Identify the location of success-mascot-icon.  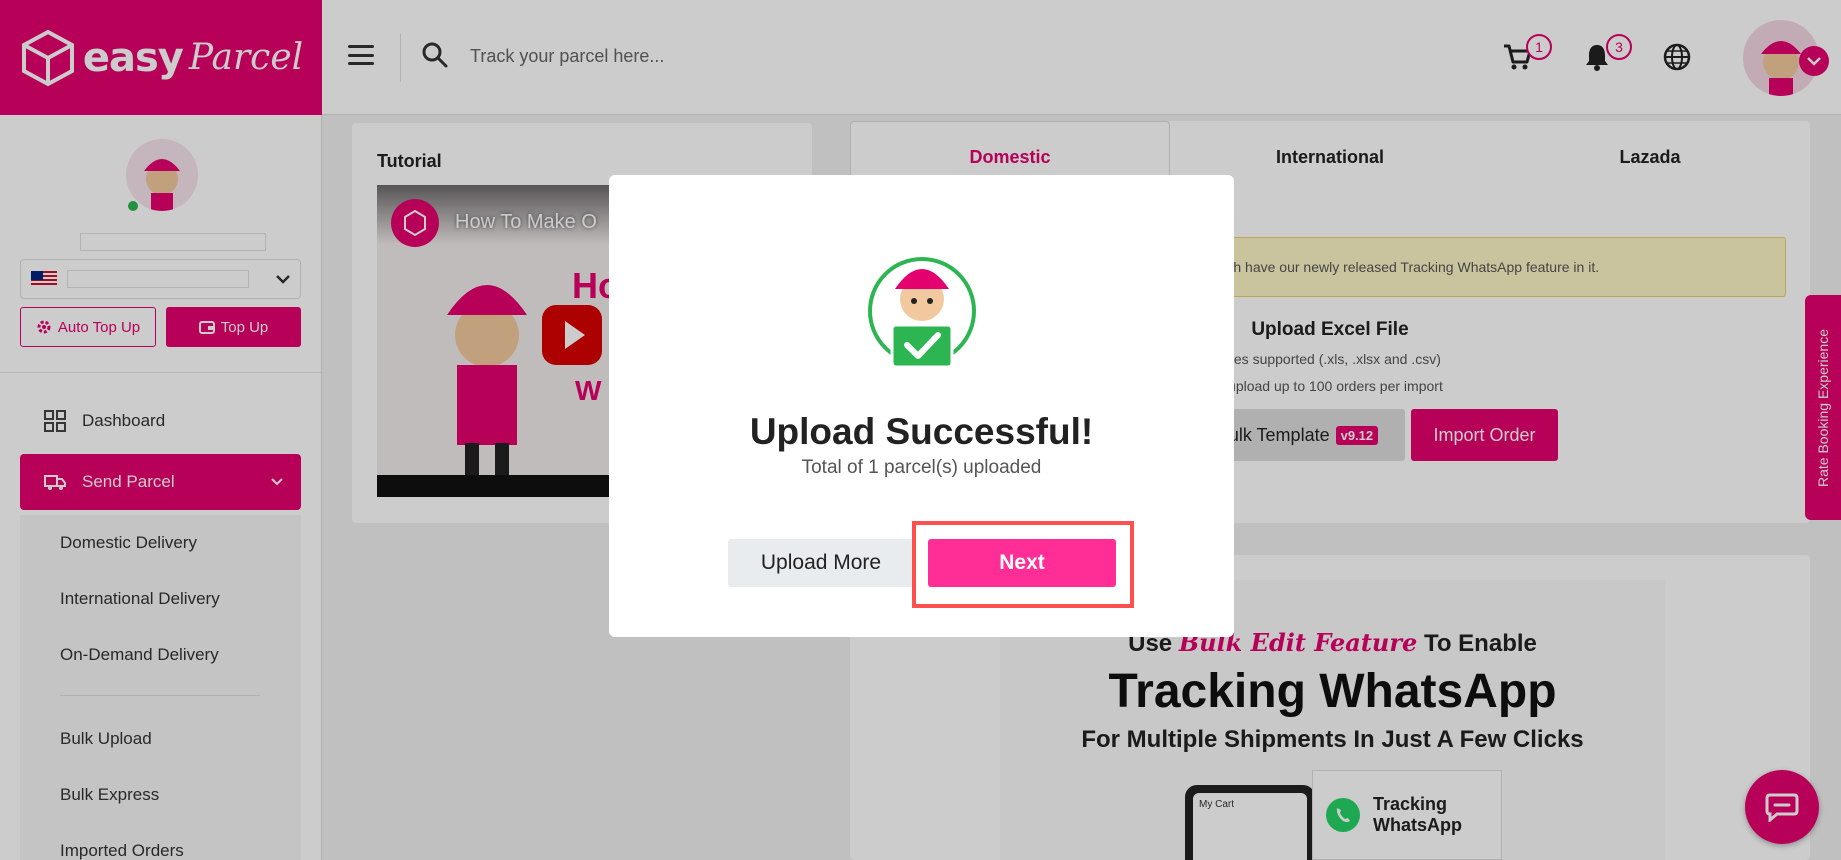
(922, 313).